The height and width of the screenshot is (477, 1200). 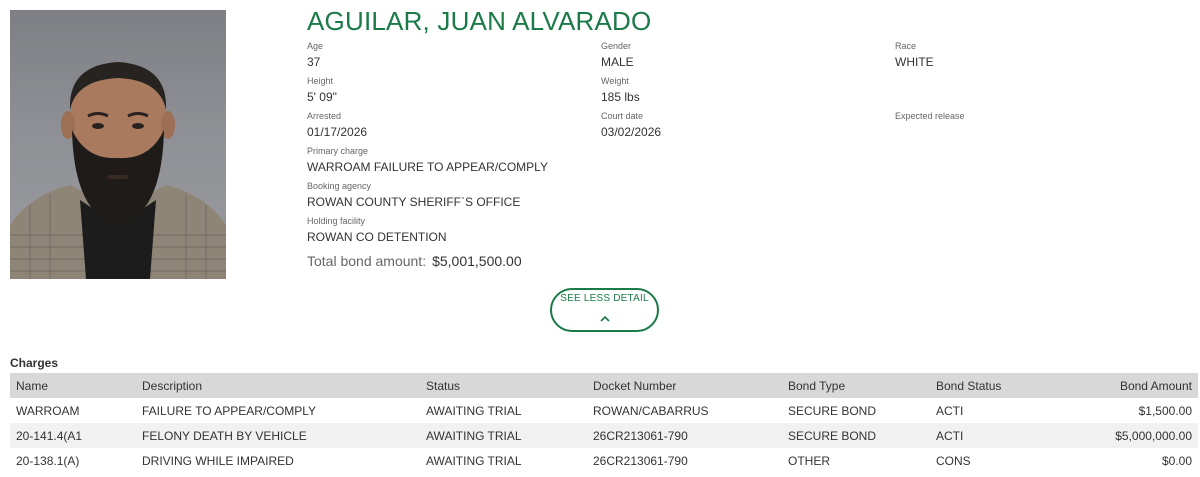 What do you see at coordinates (337, 132) in the screenshot?
I see `arrested-value: 01/17/2026` at bounding box center [337, 132].